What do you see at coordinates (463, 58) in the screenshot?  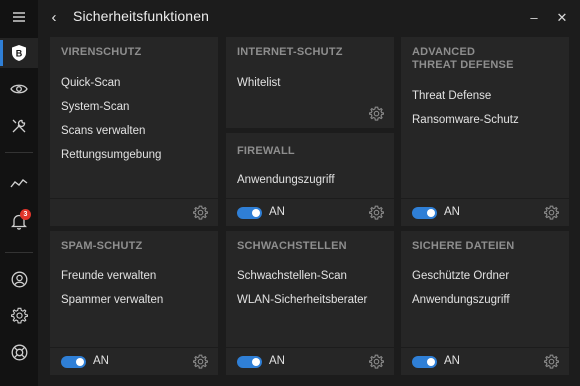 I see `card-title: ADVANCED THREAT DEFENSE` at bounding box center [463, 58].